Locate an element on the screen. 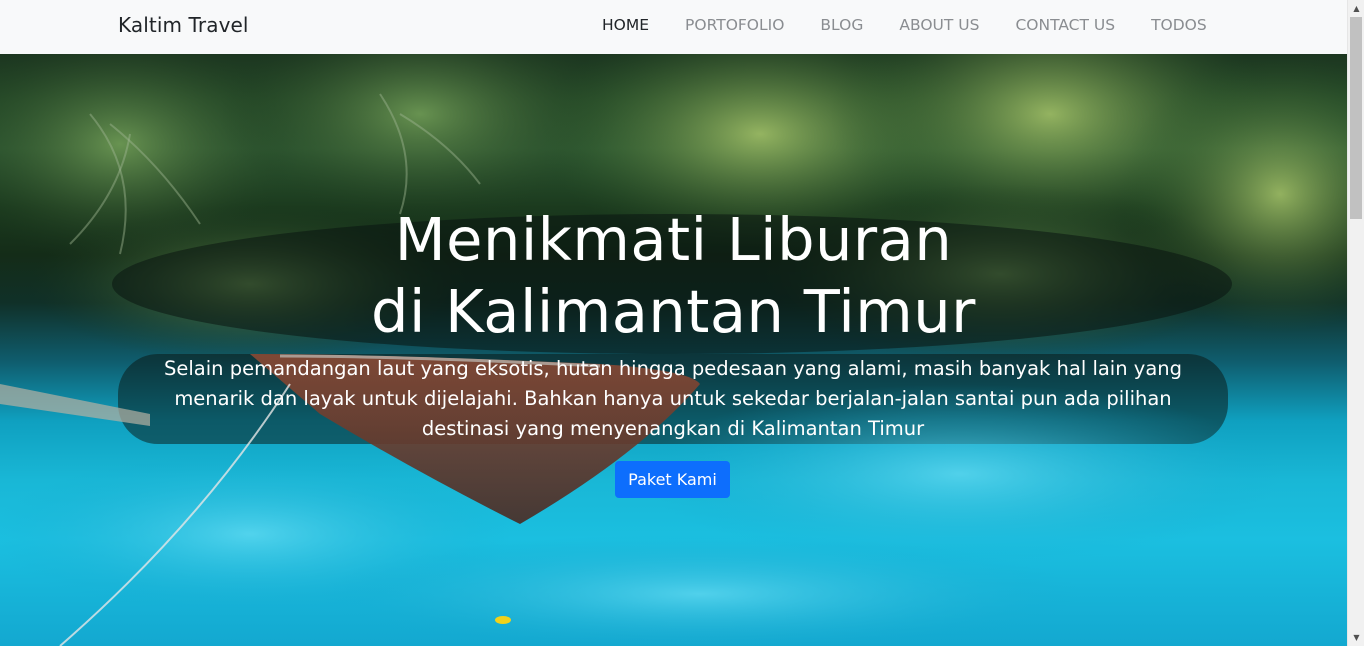 The height and width of the screenshot is (646, 1364). nav-link-contact-us: CONTACT US is located at coordinates (1065, 25).